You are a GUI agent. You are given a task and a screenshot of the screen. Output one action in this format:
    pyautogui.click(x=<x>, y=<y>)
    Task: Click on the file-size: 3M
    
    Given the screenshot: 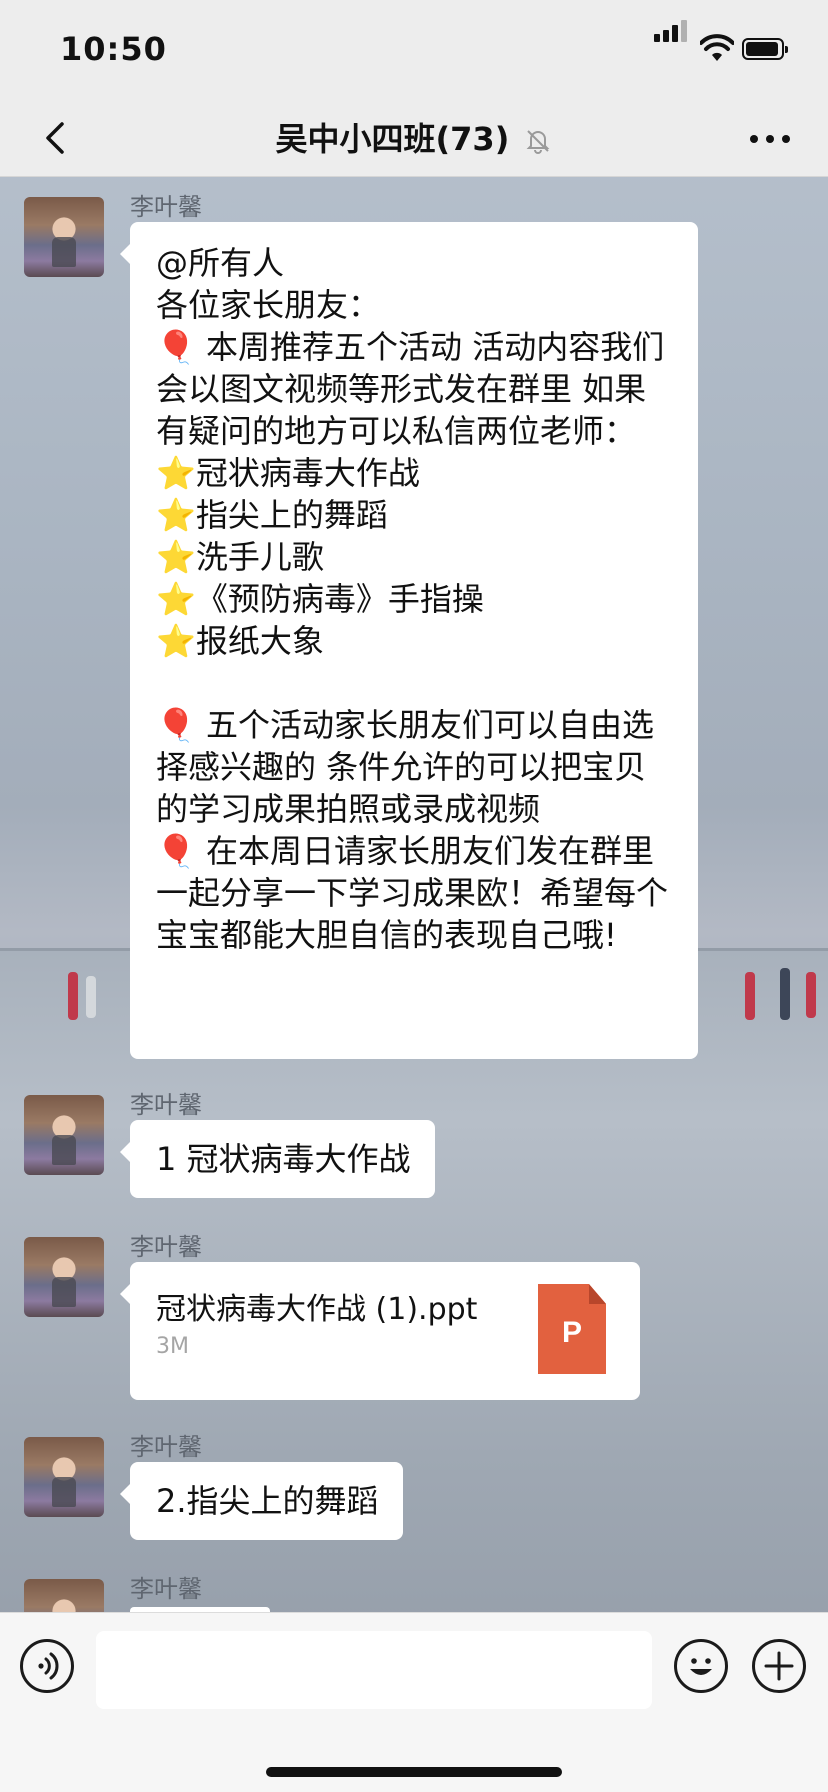 What is the action you would take?
    pyautogui.click(x=172, y=1346)
    